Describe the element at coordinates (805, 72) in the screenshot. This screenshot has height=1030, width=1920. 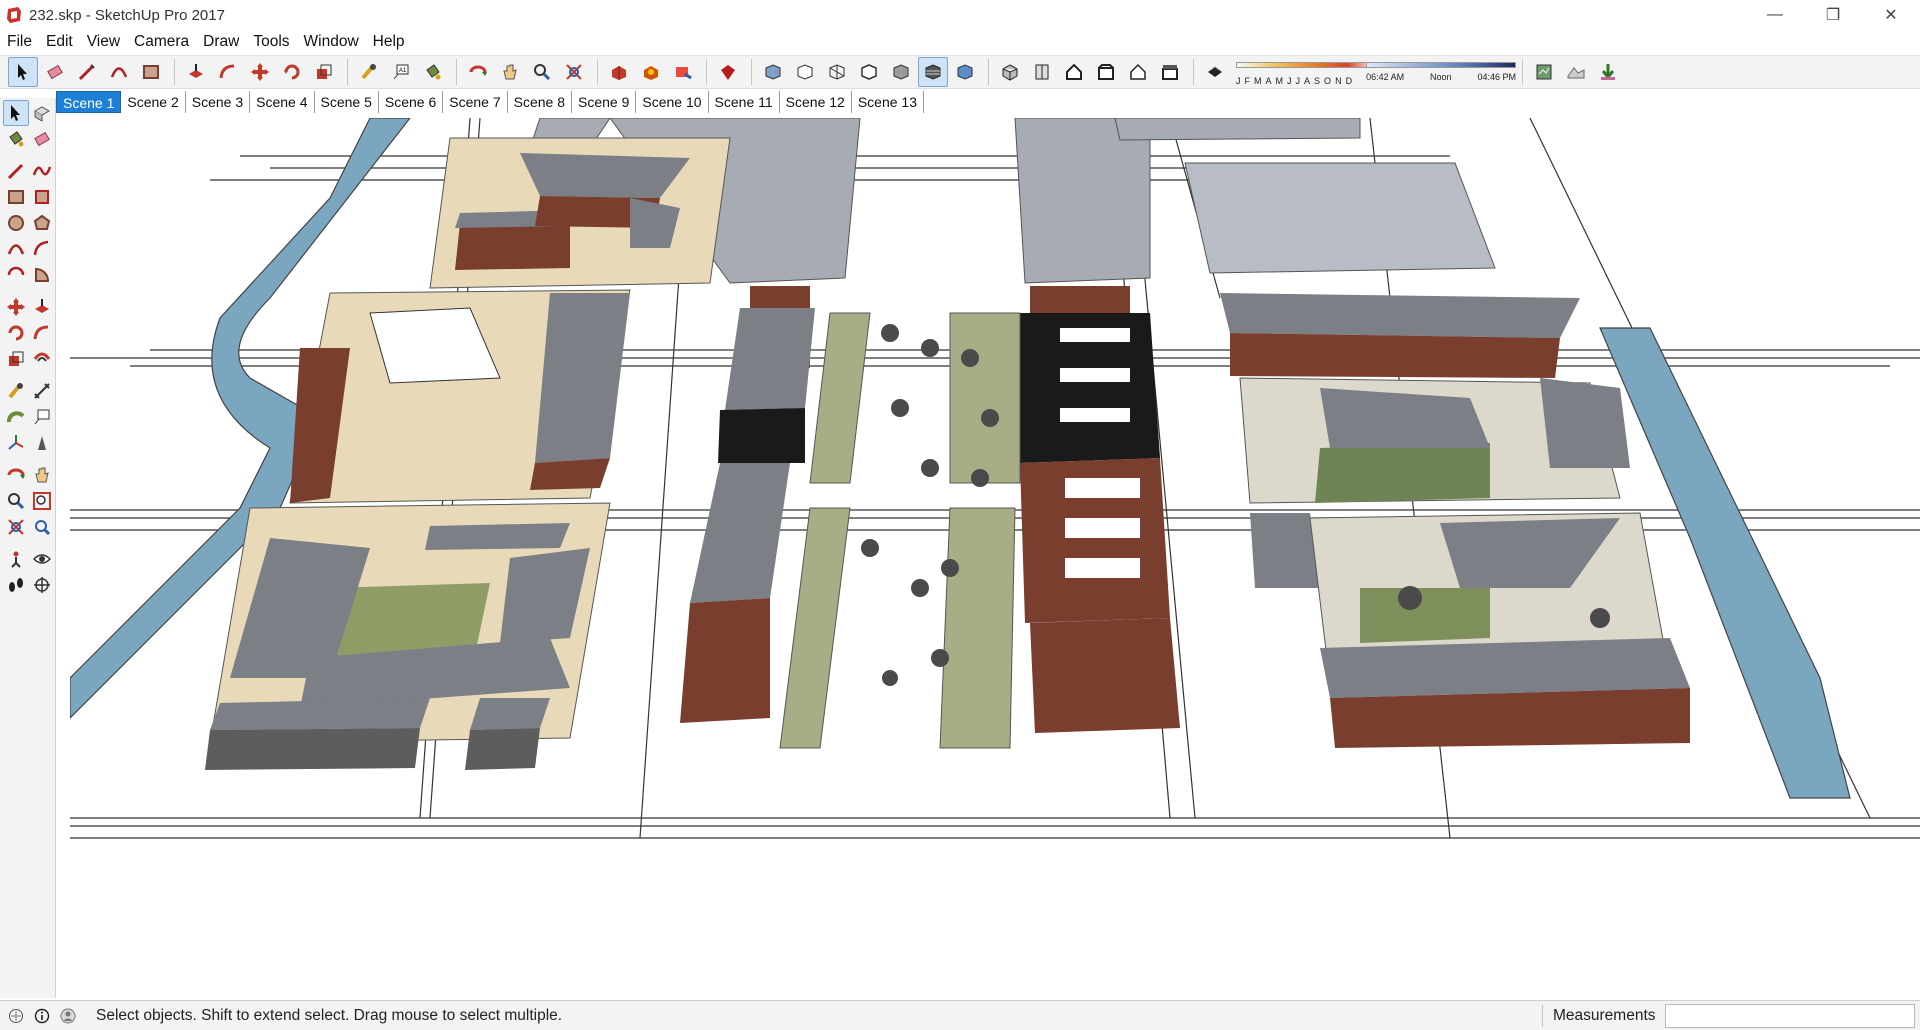
I see `back-edges-style-button` at that location.